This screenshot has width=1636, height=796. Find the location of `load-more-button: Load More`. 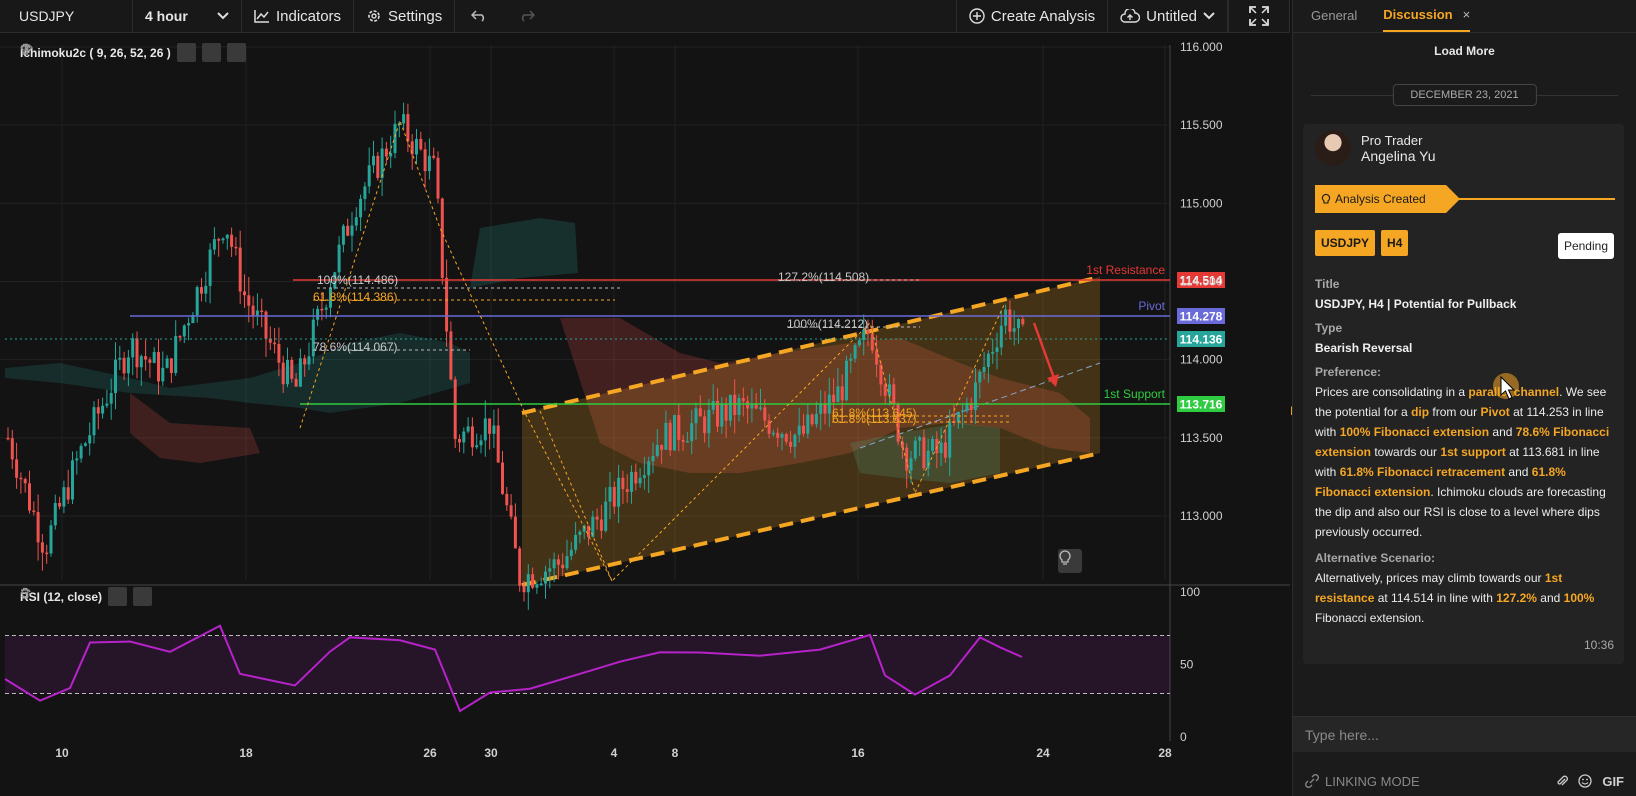

load-more-button: Load More is located at coordinates (1464, 51).